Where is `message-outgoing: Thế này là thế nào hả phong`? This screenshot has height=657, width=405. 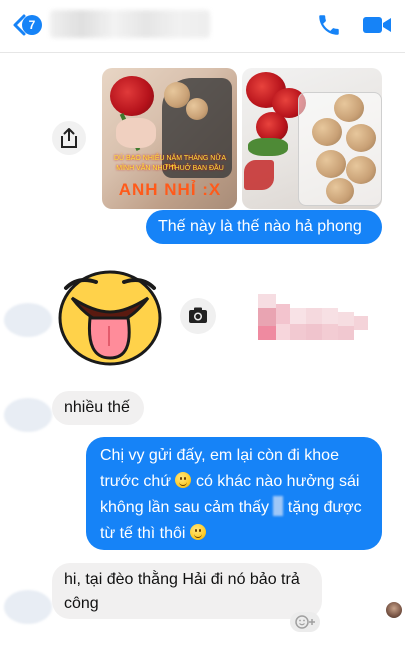
message-outgoing: Thế này là thế nào hả phong is located at coordinates (264, 227).